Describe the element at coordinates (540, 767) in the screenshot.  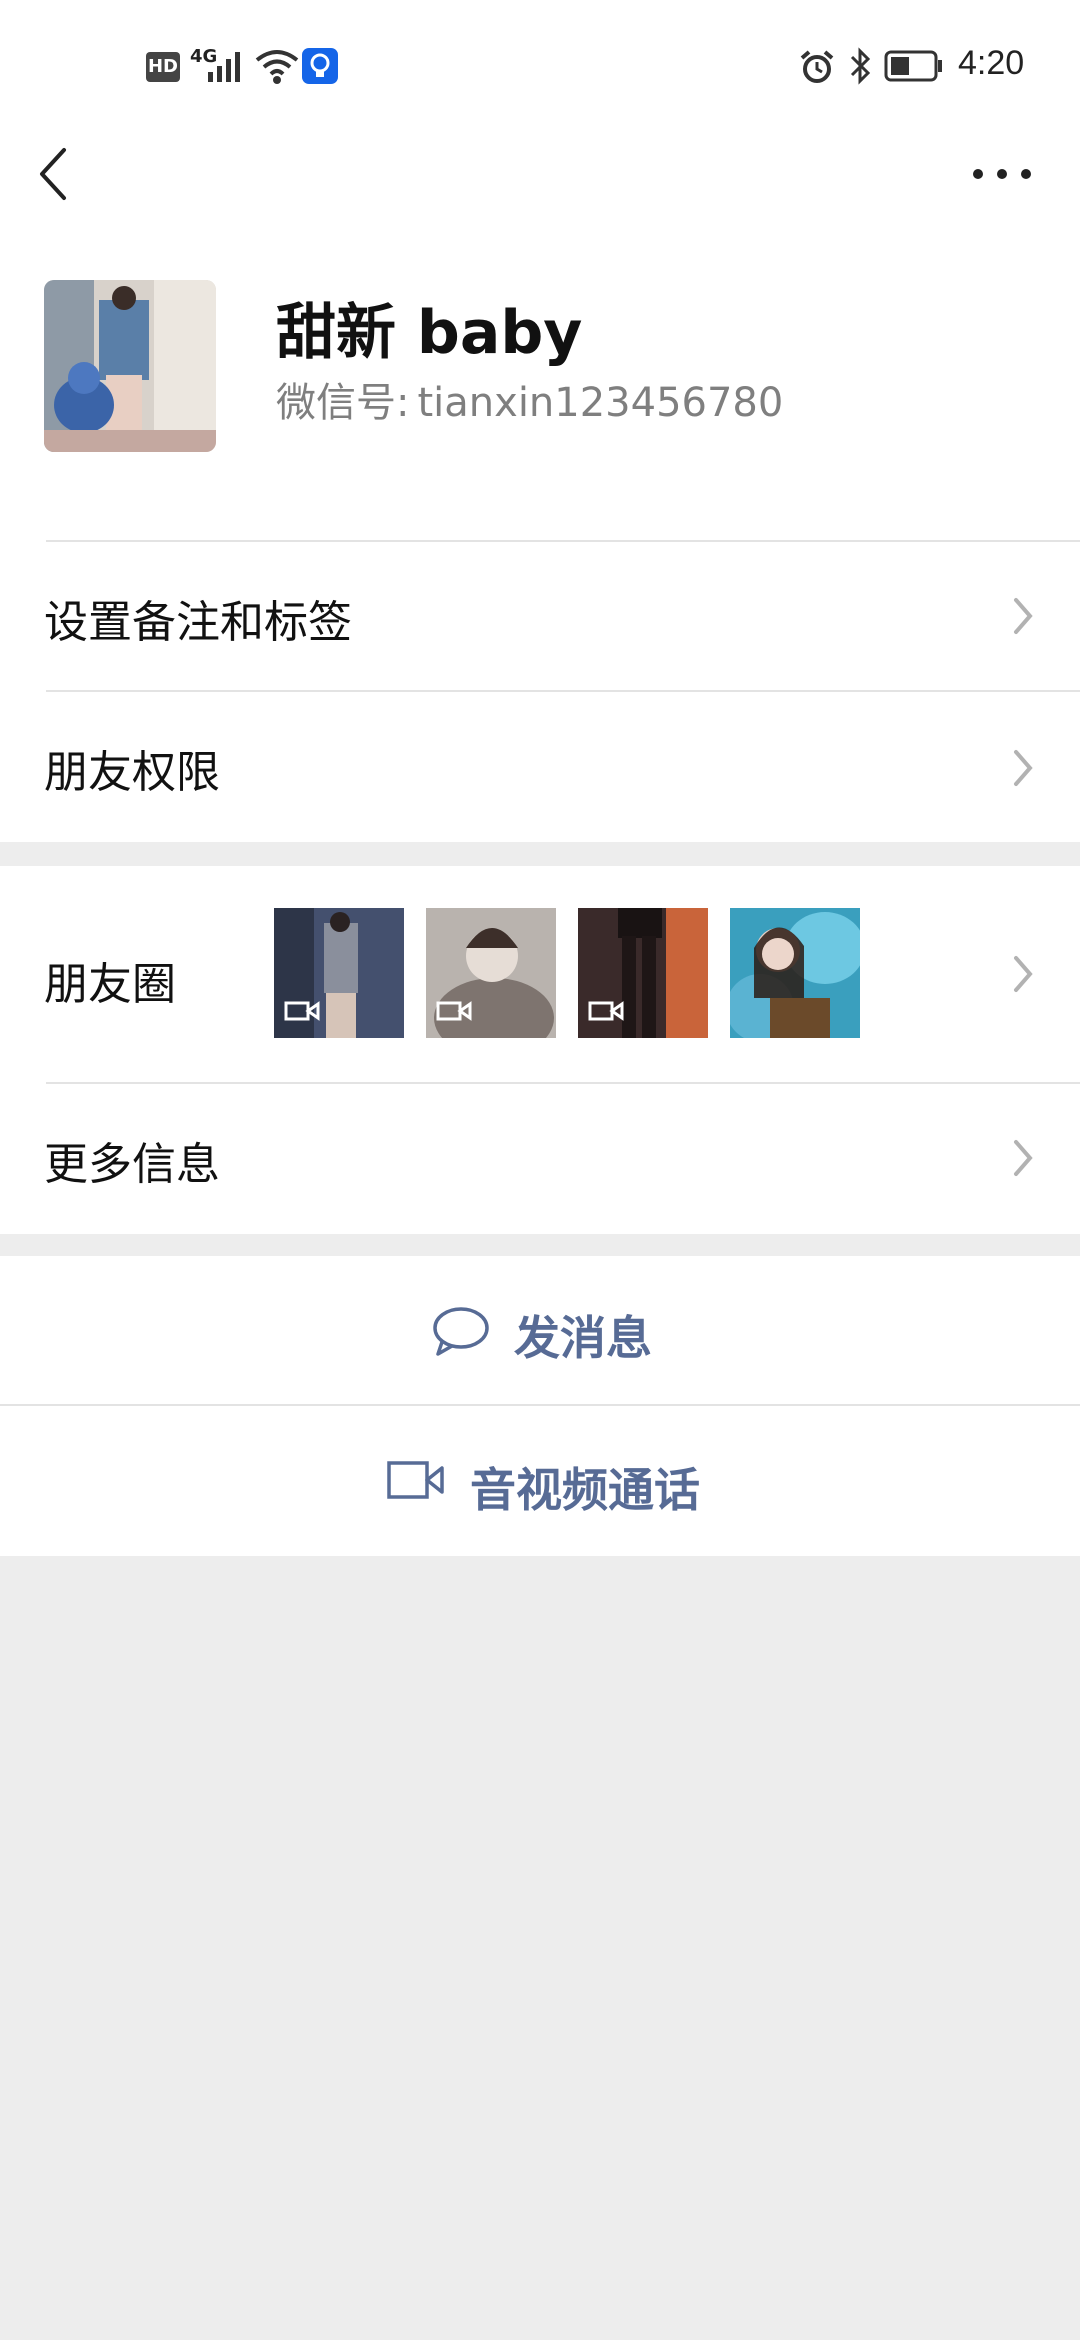
I see `permissions-row: 朋友权限` at that location.